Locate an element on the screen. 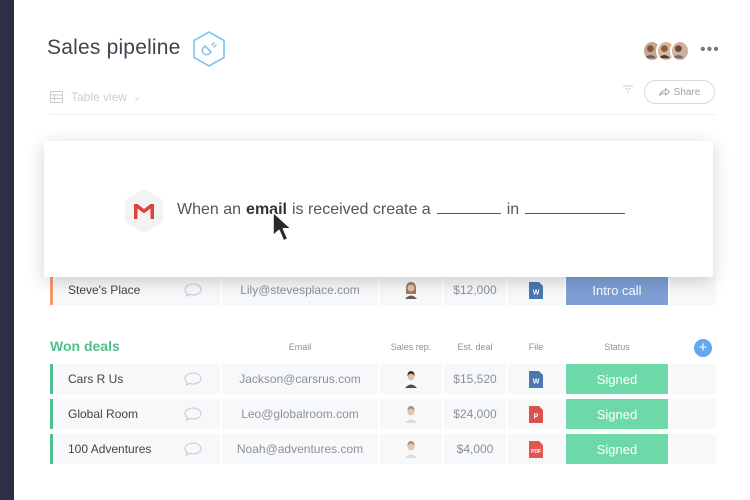 The height and width of the screenshot is (500, 750). view-selector: Table view ⌄ is located at coordinates (95, 97).